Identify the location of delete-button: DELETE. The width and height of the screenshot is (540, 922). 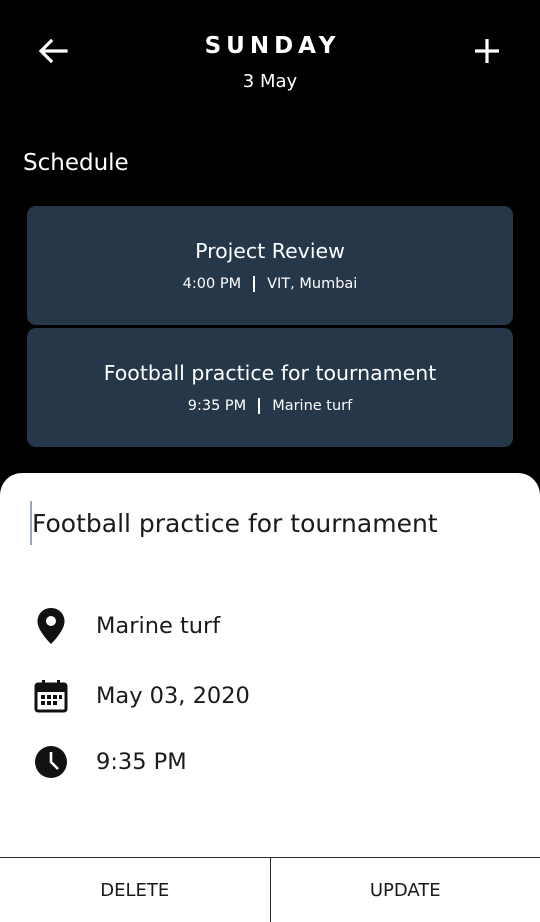
(135, 890).